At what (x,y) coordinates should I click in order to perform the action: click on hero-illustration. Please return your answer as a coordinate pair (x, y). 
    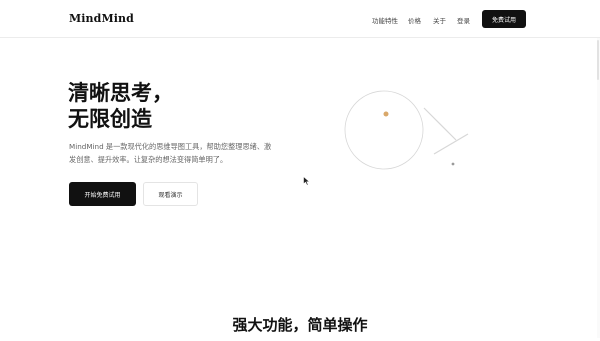
    Looking at the image, I should click on (406, 130).